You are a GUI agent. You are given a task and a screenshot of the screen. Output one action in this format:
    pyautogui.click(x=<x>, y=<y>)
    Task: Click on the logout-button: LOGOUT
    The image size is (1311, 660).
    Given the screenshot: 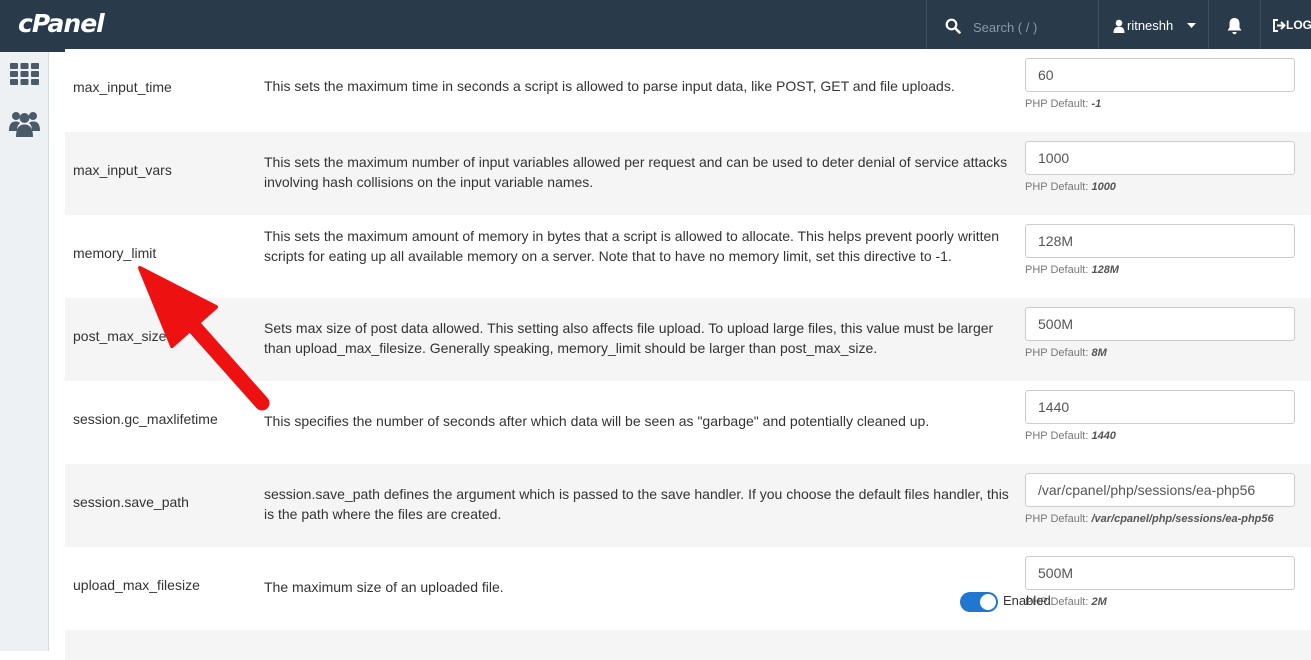 What is the action you would take?
    pyautogui.click(x=1285, y=26)
    